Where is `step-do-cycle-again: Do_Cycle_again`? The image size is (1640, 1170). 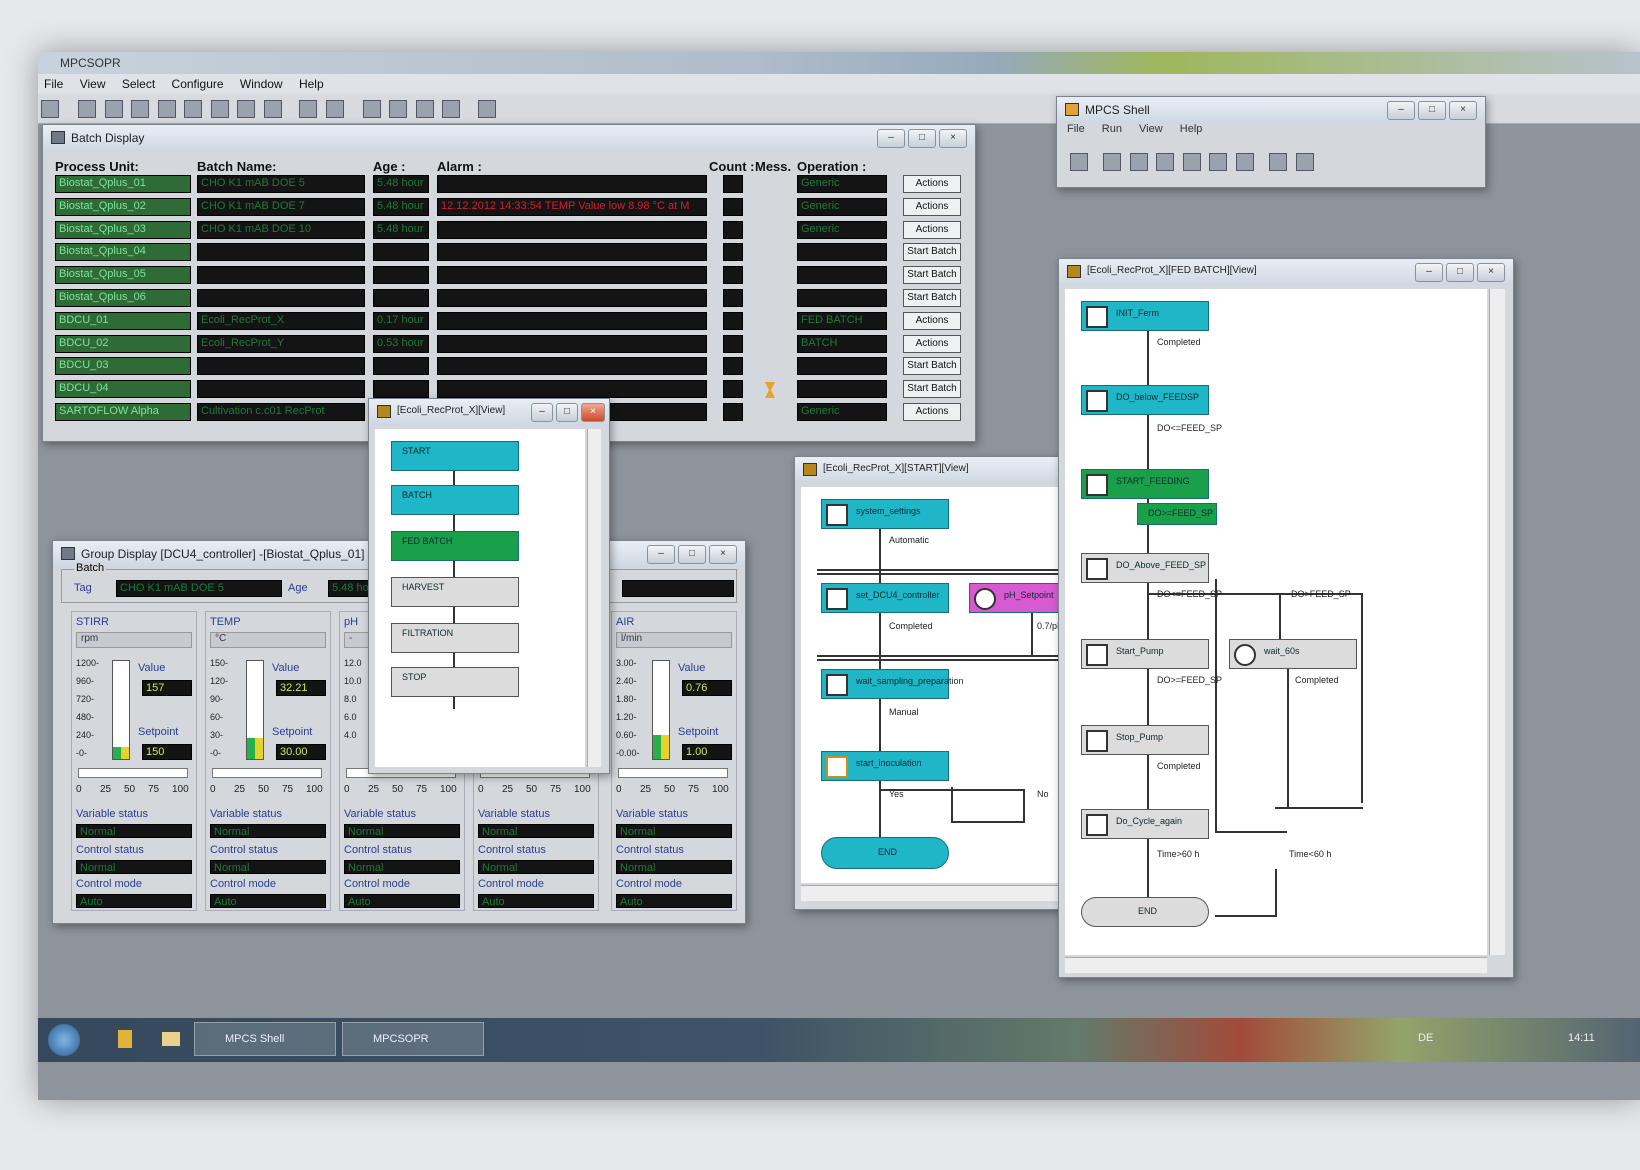 step-do-cycle-again: Do_Cycle_again is located at coordinates (1145, 824).